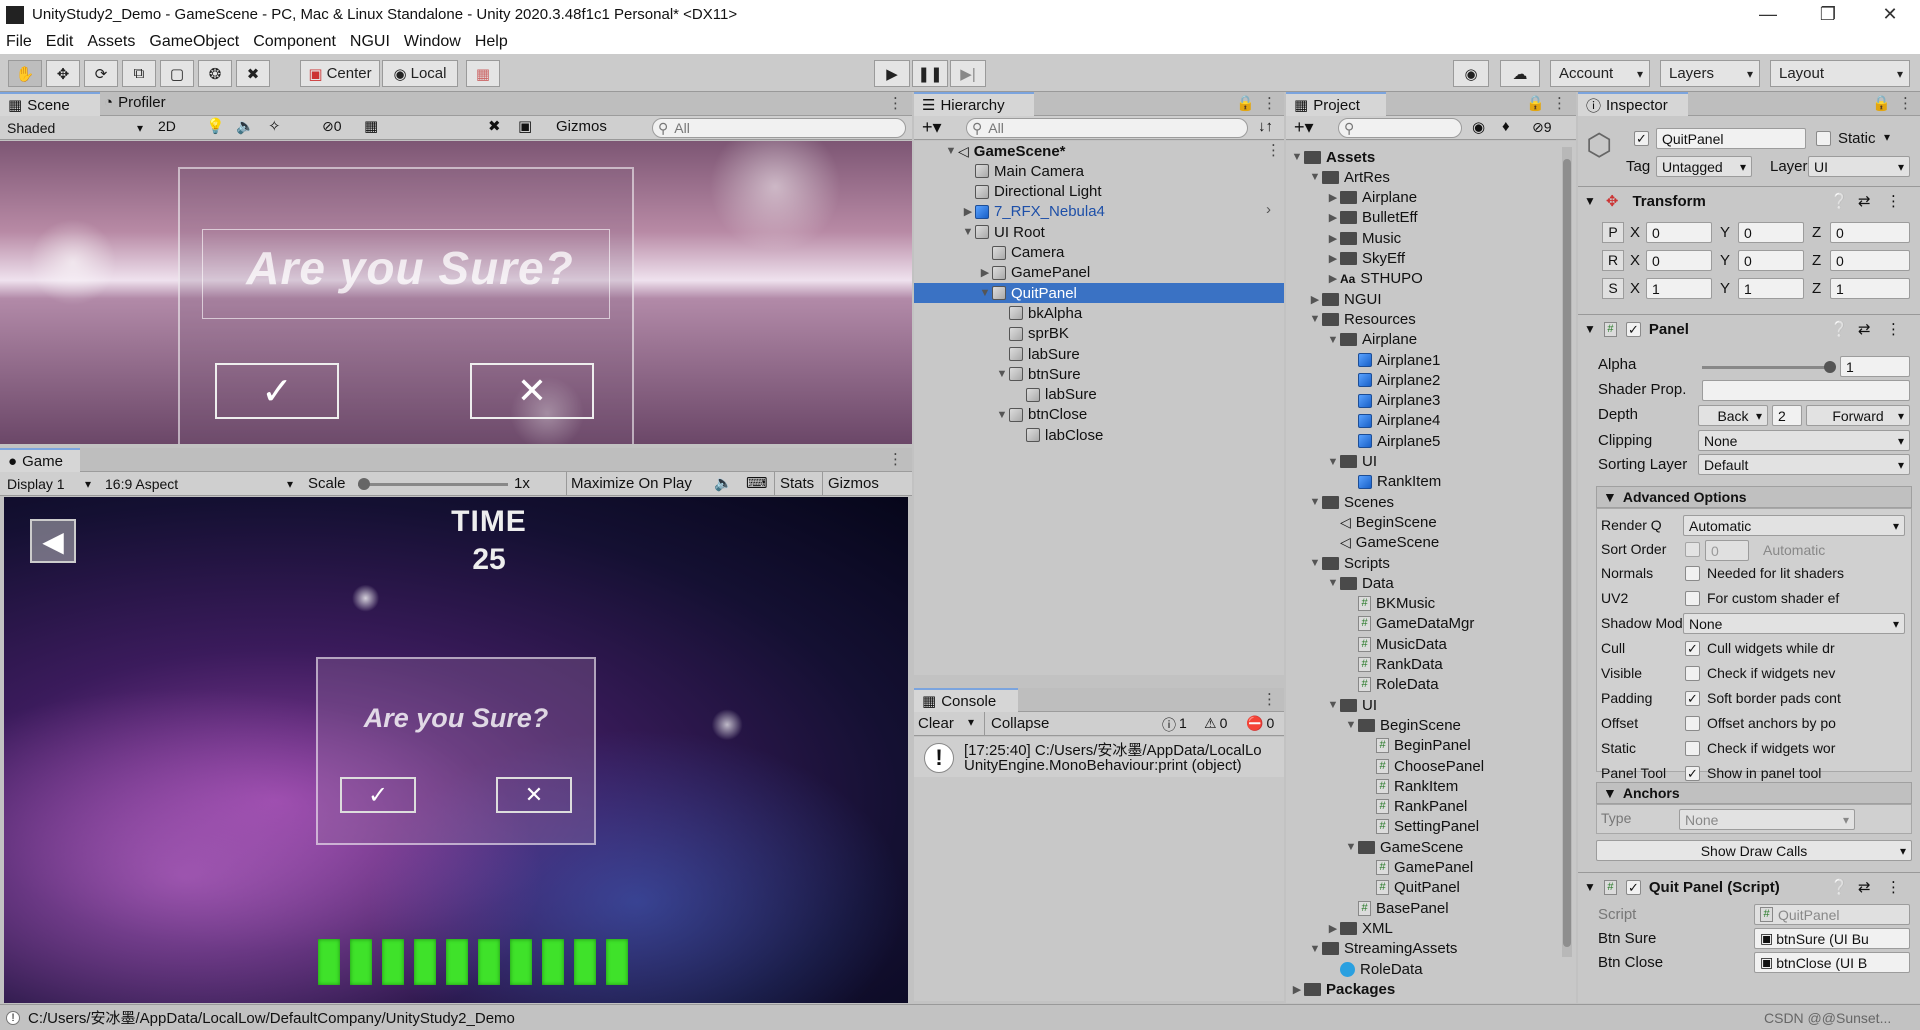 Image resolution: width=1920 pixels, height=1030 pixels. I want to click on show-draw-calls-button: Show Draw Calls, so click(1754, 850).